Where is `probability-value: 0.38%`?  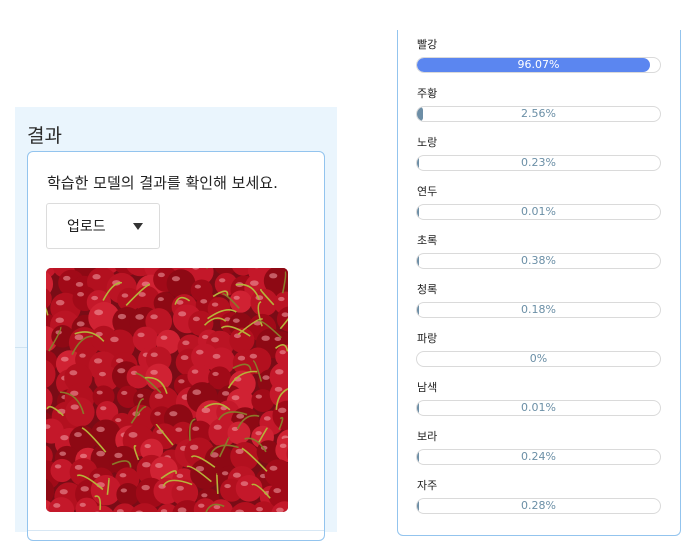
probability-value: 0.38% is located at coordinates (538, 260).